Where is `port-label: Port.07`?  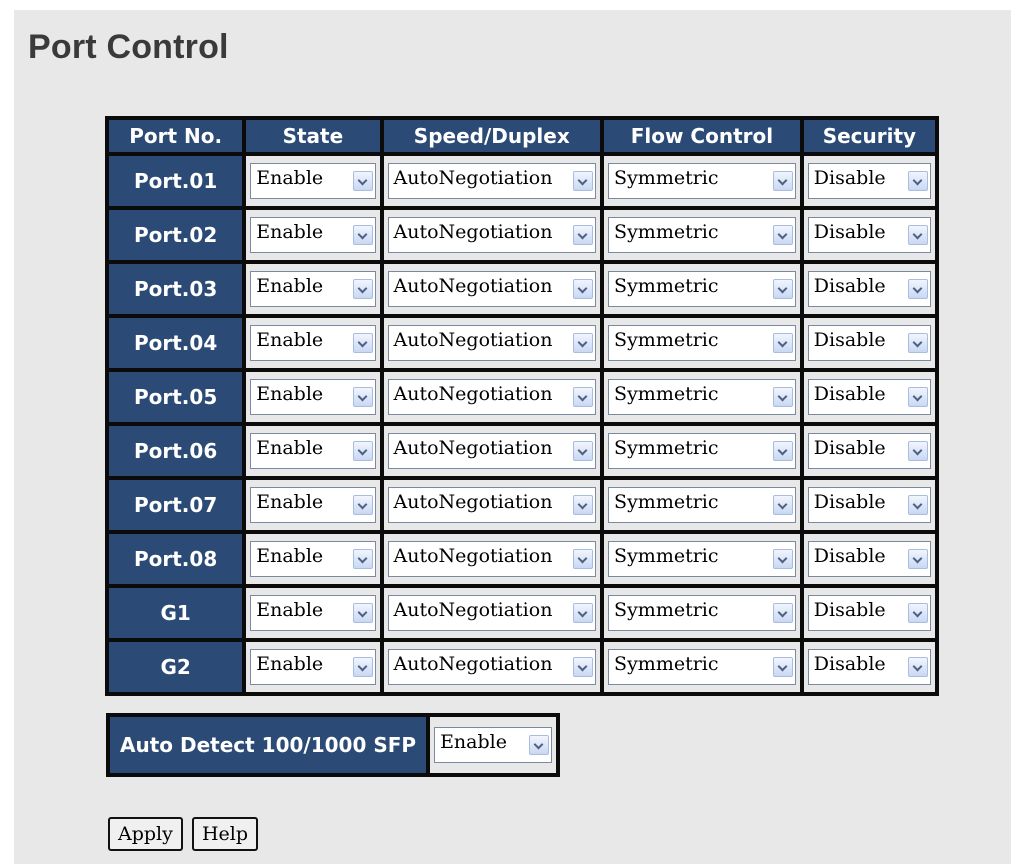
port-label: Port.07 is located at coordinates (176, 505).